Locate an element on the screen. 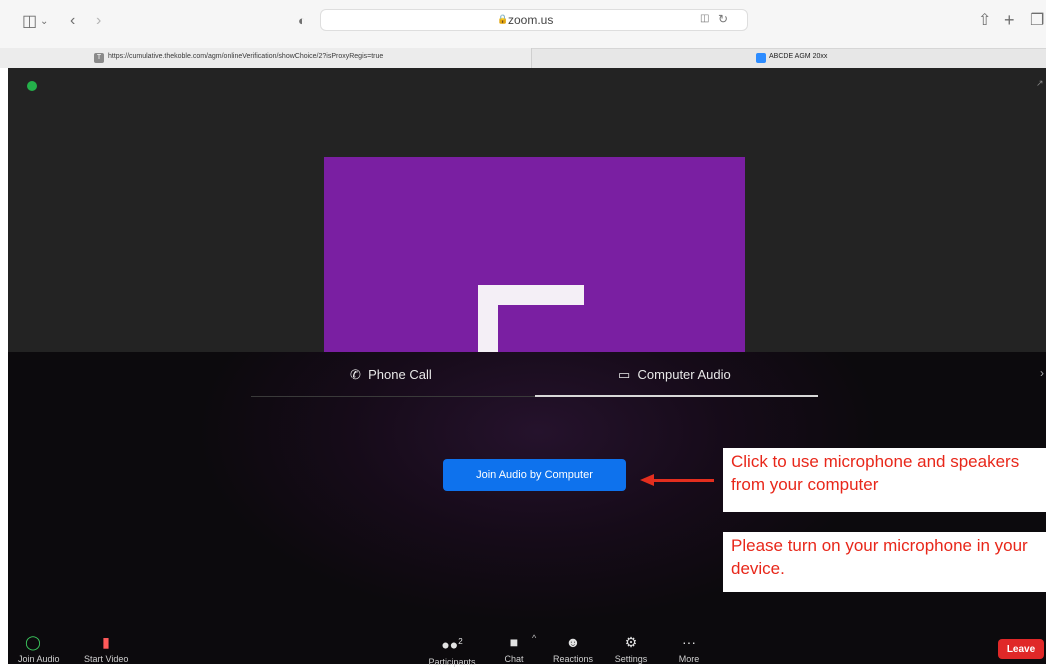 This screenshot has height=667, width=1046. back-icon: ‹ is located at coordinates (72, 21).